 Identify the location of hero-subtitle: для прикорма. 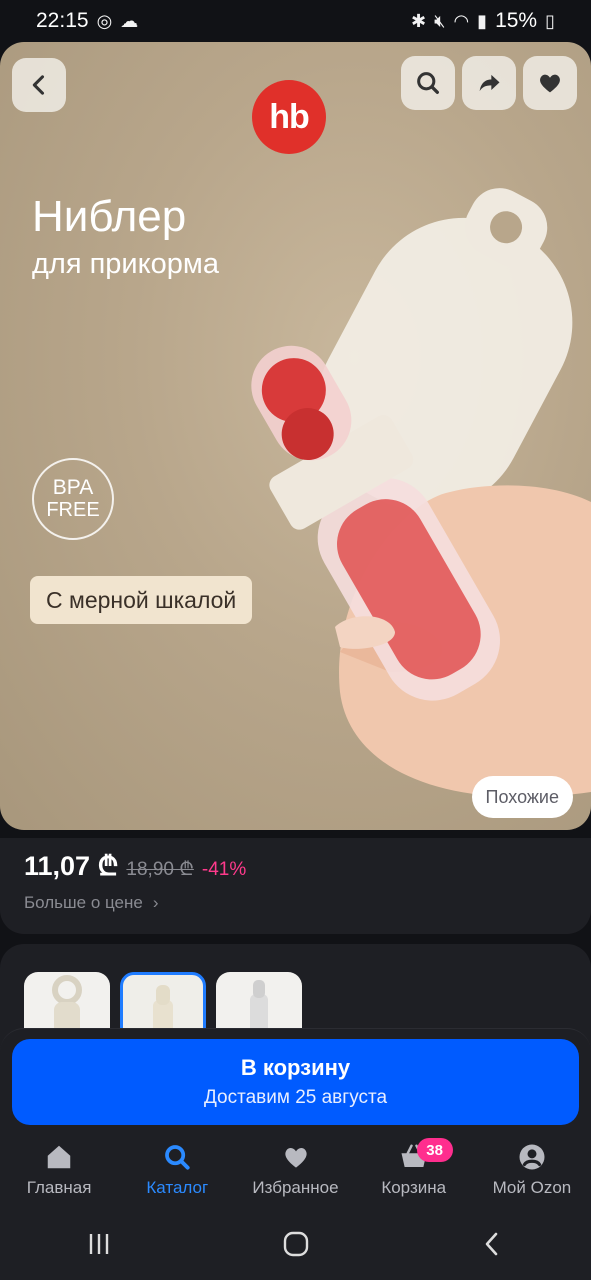
(125, 264).